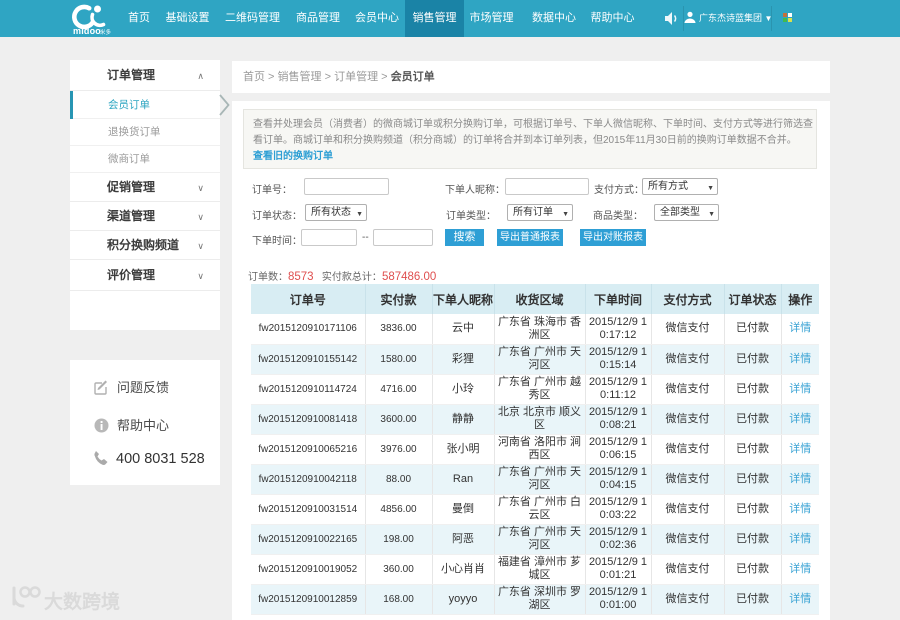  Describe the element at coordinates (82, 601) in the screenshot. I see `svg-text: 大数跨境` at that location.